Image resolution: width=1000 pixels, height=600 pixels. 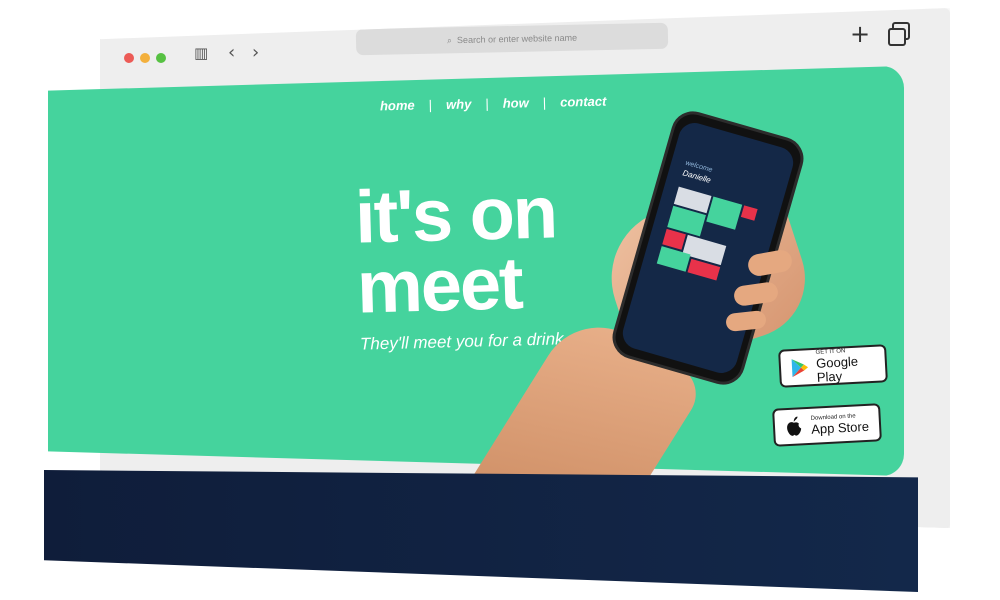 What do you see at coordinates (201, 53) in the screenshot?
I see `sidebar-icon: ▥` at bounding box center [201, 53].